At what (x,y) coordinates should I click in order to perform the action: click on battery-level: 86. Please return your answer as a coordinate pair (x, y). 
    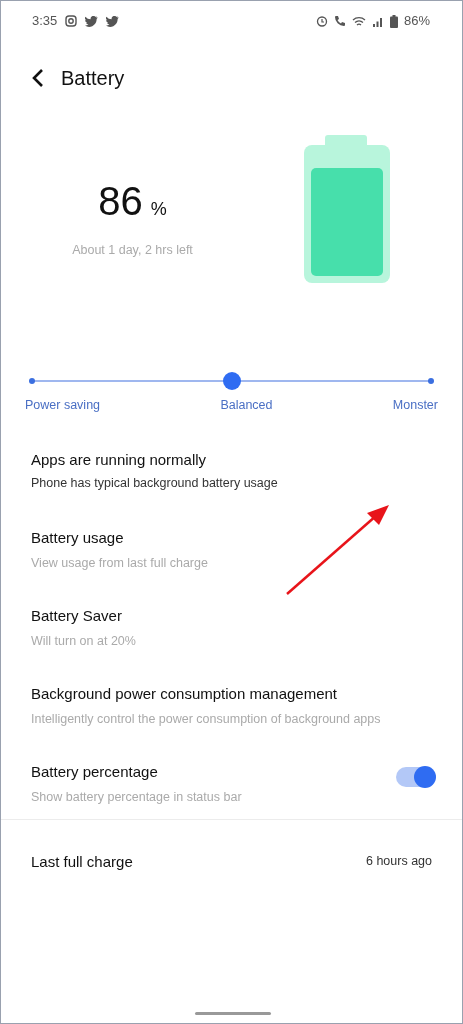
    Looking at the image, I should click on (120, 201).